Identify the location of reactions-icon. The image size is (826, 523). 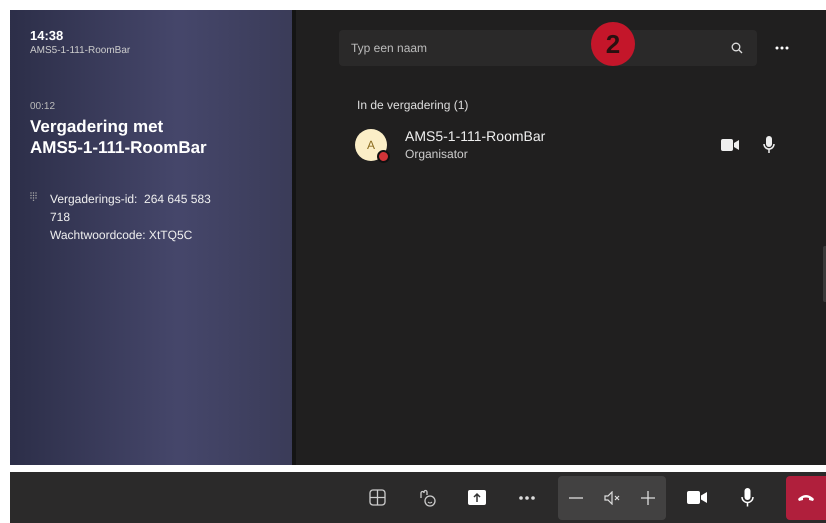
(427, 497).